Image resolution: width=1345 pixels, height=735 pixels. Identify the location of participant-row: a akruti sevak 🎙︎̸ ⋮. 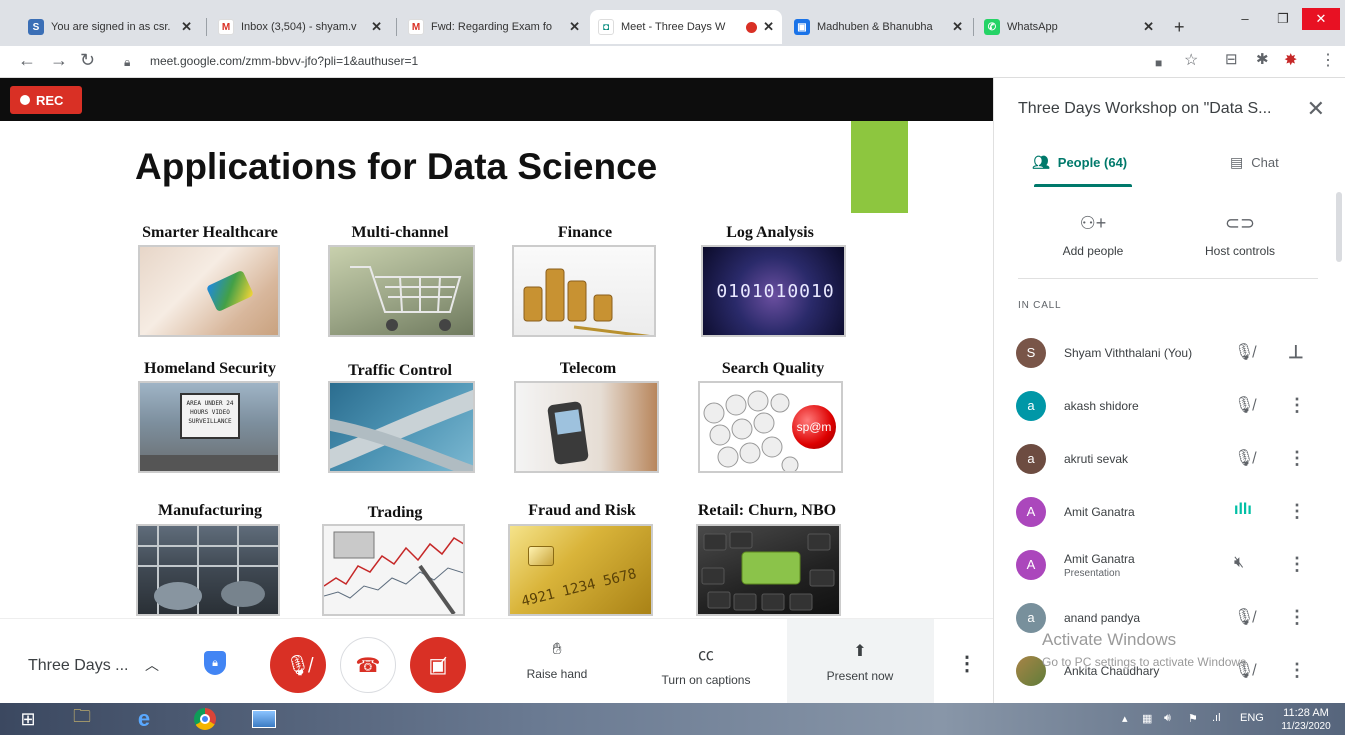
(1171, 461).